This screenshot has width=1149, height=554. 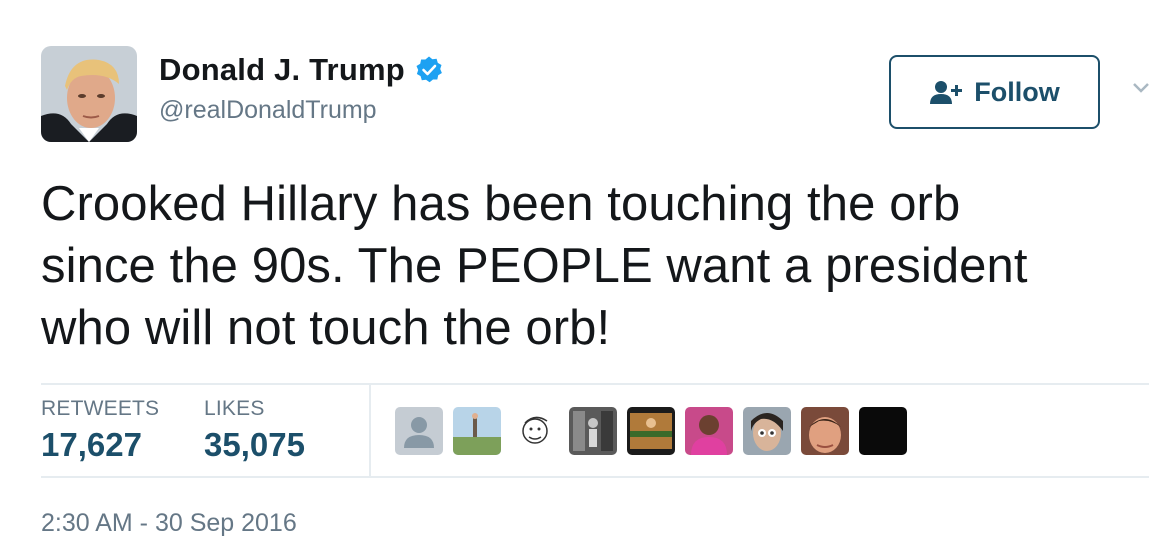 What do you see at coordinates (268, 110) in the screenshot?
I see `user-handle: @realDonaldTrump` at bounding box center [268, 110].